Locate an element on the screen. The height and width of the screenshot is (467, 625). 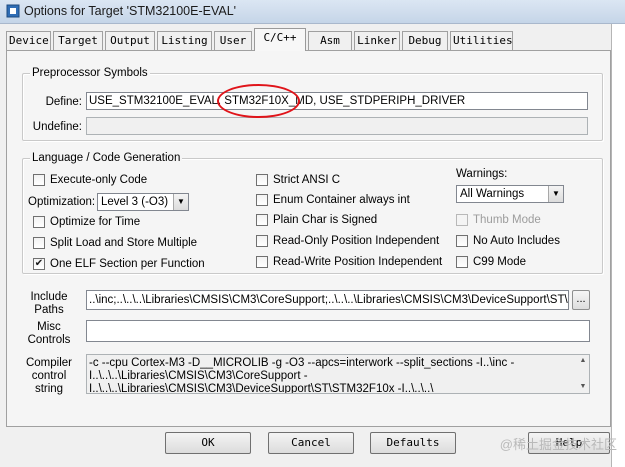
tab-listing: Listing is located at coordinates (184, 40).